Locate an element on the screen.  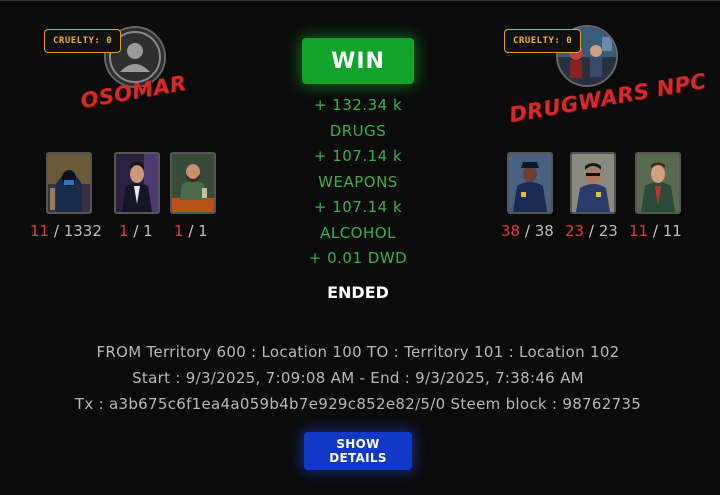
suit-gangster-icon is located at coordinates (137, 183).